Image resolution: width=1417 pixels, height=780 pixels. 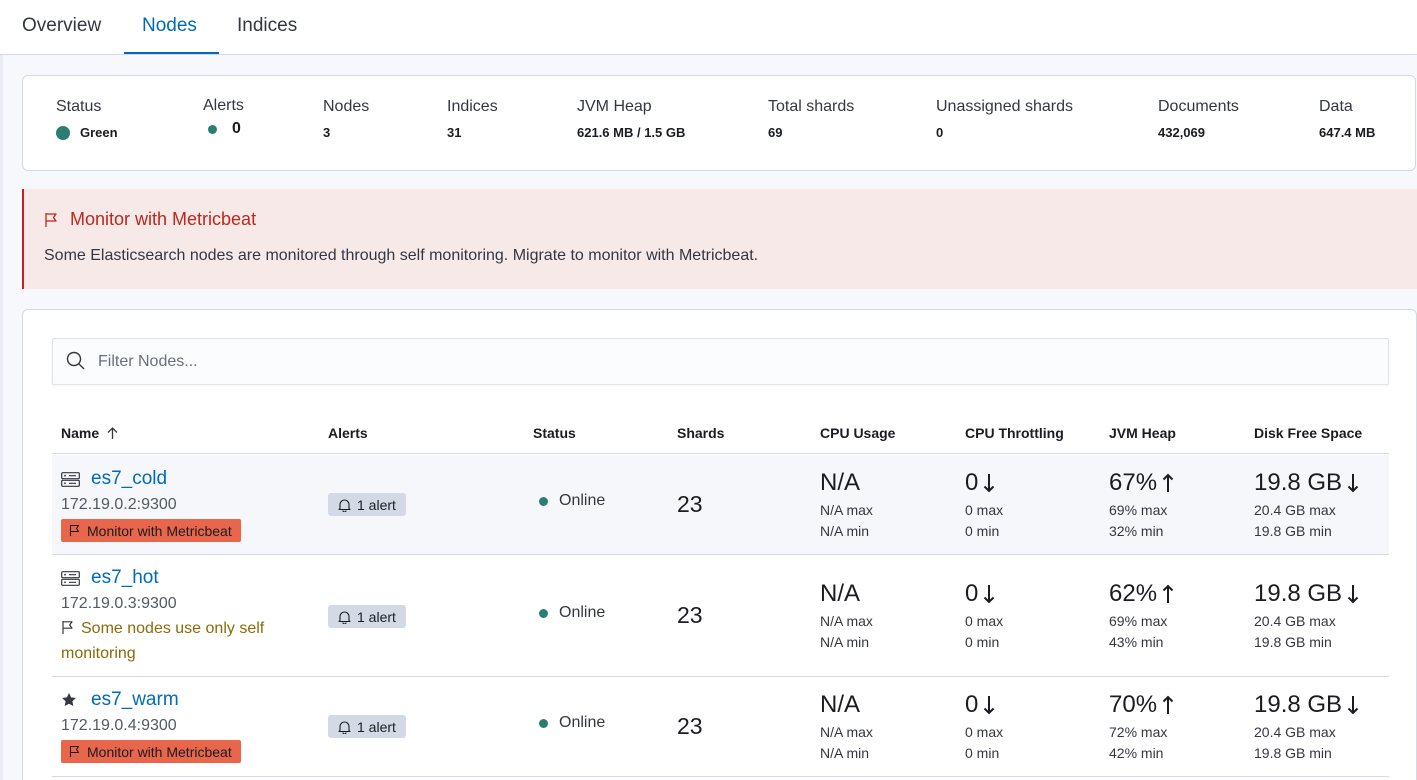 I want to click on cpu-throttling-value: 0, so click(x=972, y=593).